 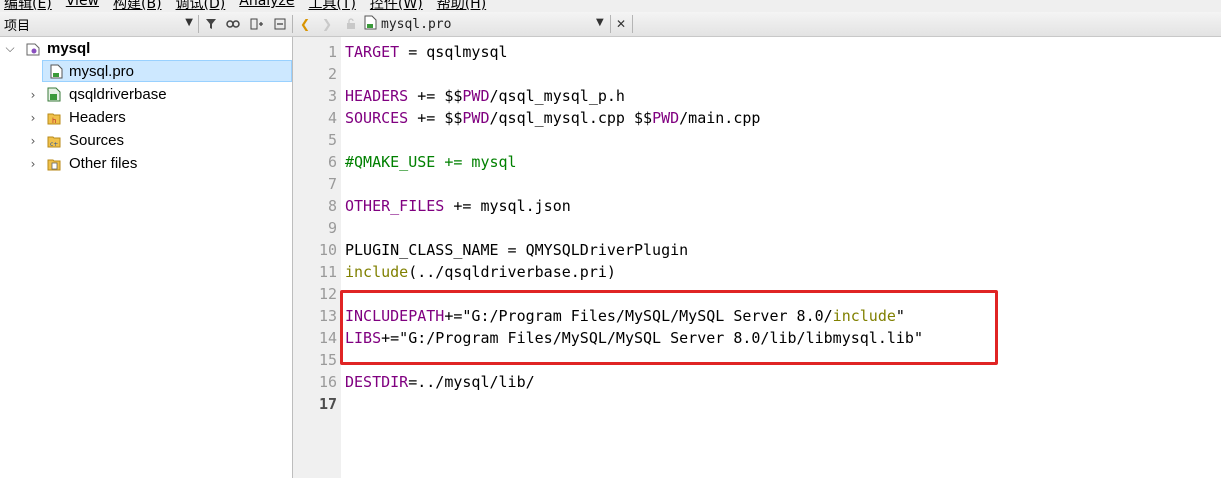 I want to click on menu-item: 帮助(H), so click(x=461, y=6).